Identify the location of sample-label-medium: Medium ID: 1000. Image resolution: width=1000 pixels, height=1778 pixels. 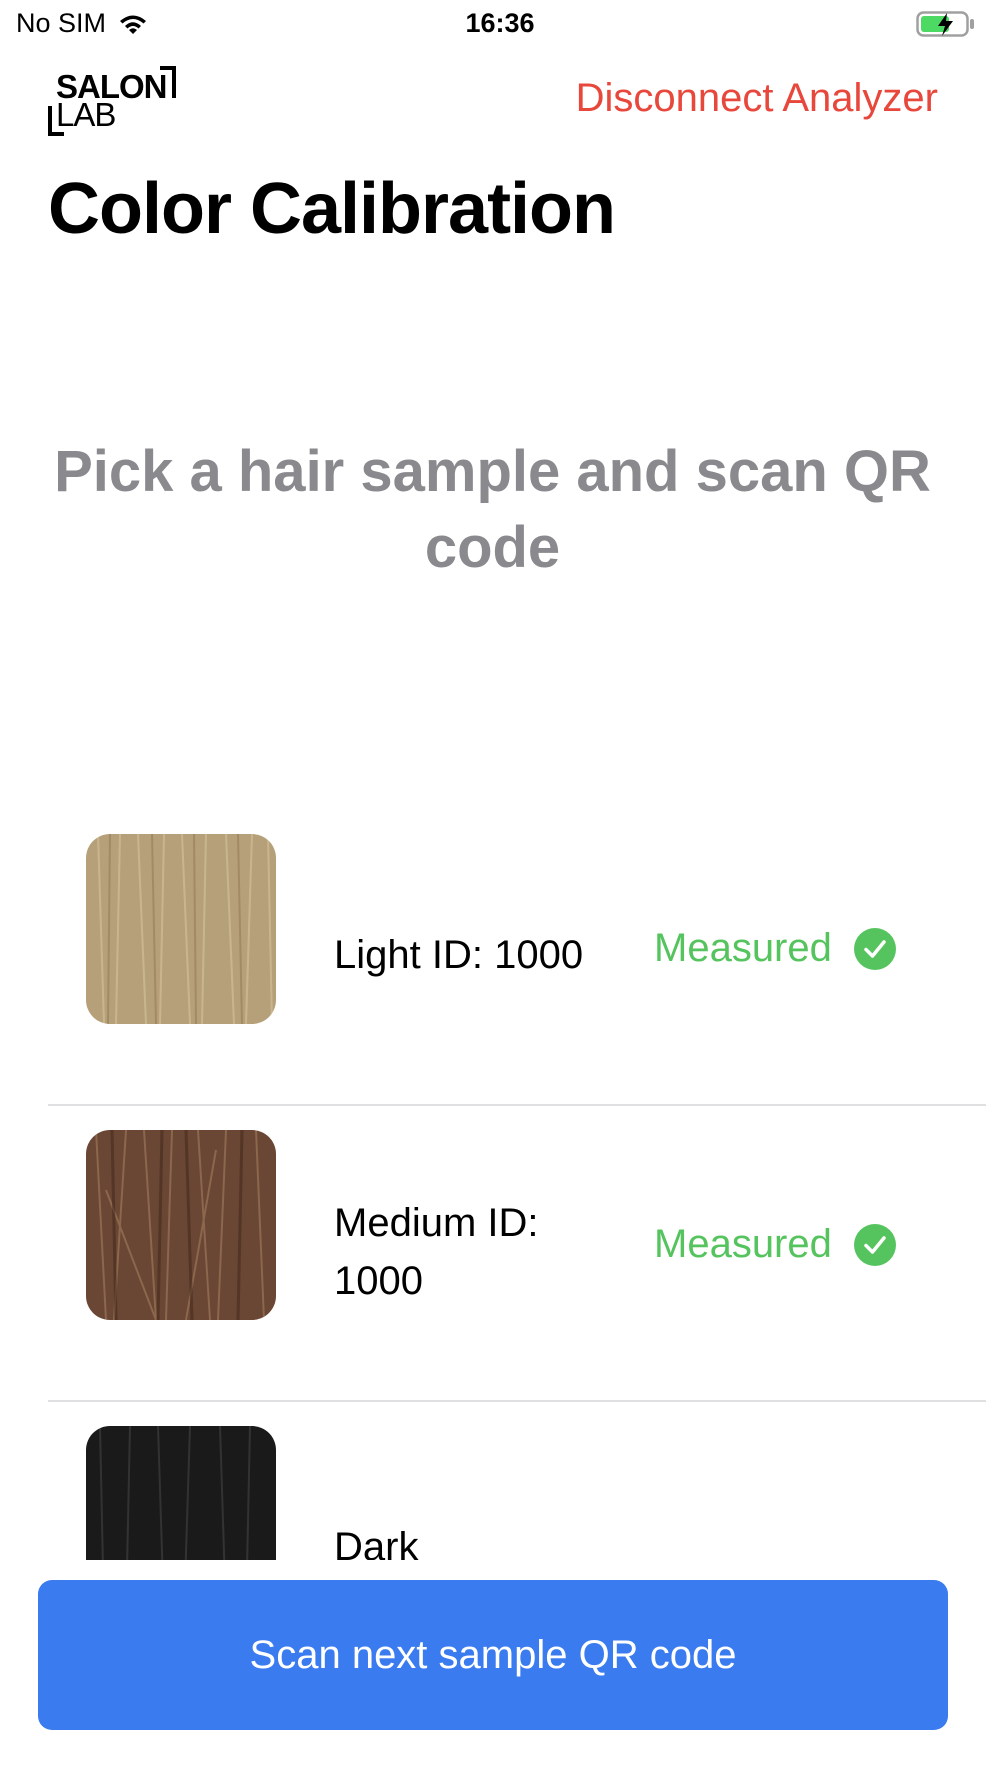
(436, 1252).